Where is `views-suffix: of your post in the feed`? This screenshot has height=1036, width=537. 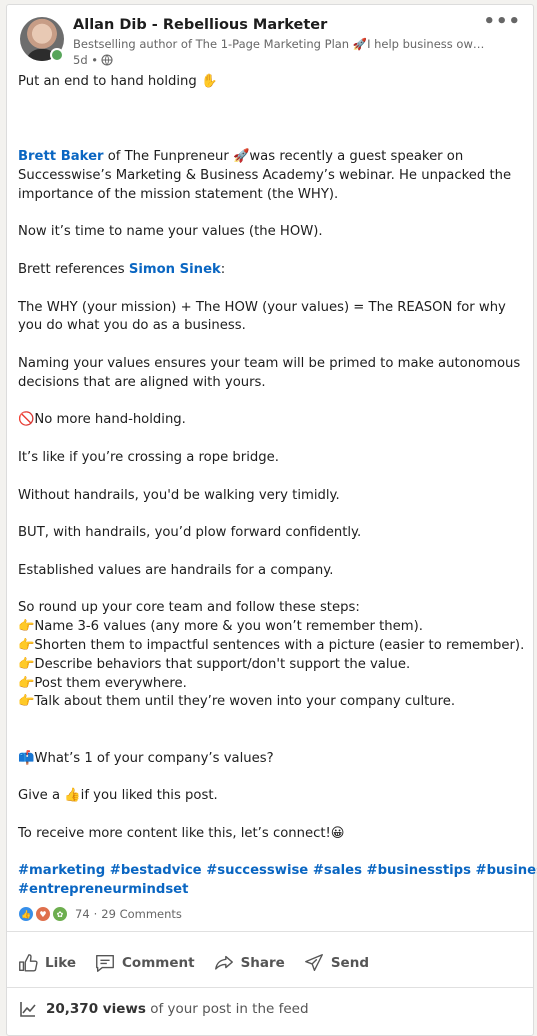
views-suffix: of your post in the feed is located at coordinates (229, 1009).